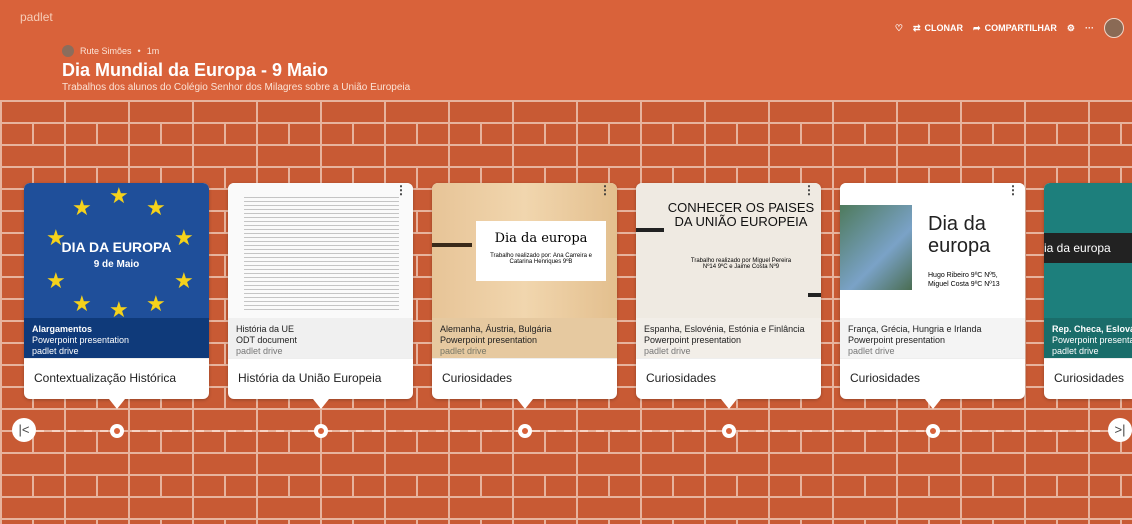  I want to click on thumb-title: CONHECER OS PAISES DA UNIÃO EUROPEIA, so click(741, 214).